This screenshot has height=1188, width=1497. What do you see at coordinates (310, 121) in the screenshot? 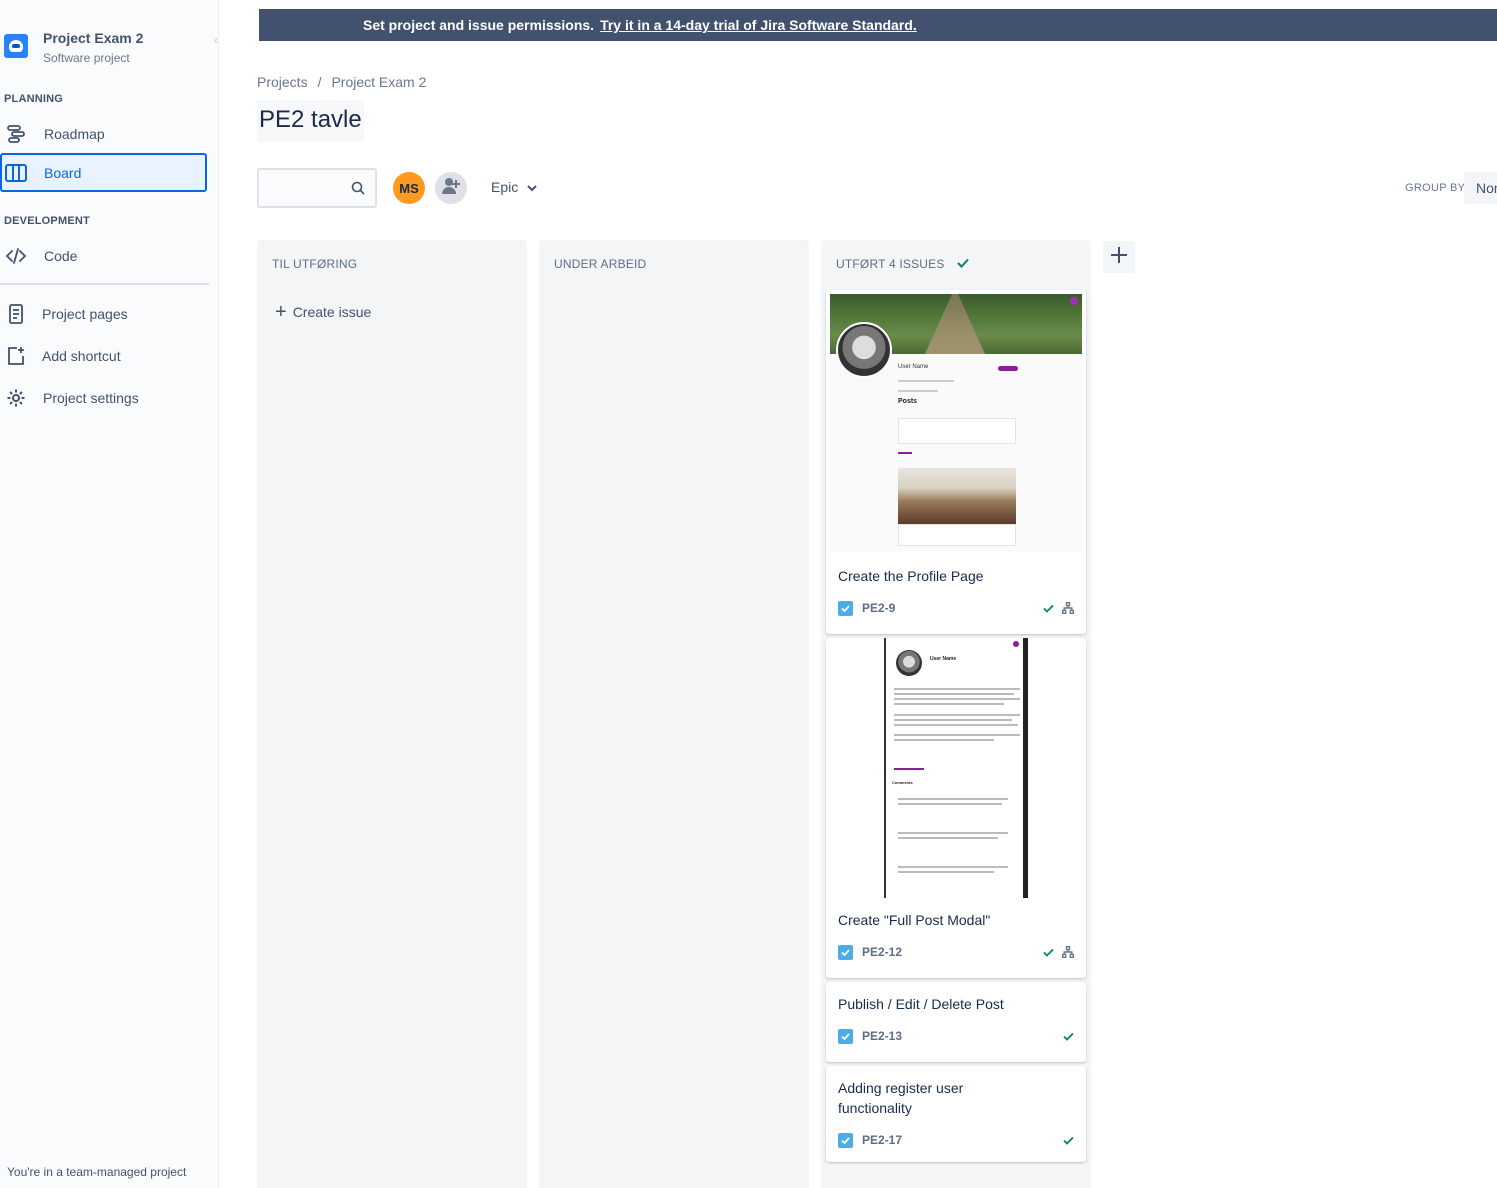
I see `page-title: PE2 tavle` at bounding box center [310, 121].